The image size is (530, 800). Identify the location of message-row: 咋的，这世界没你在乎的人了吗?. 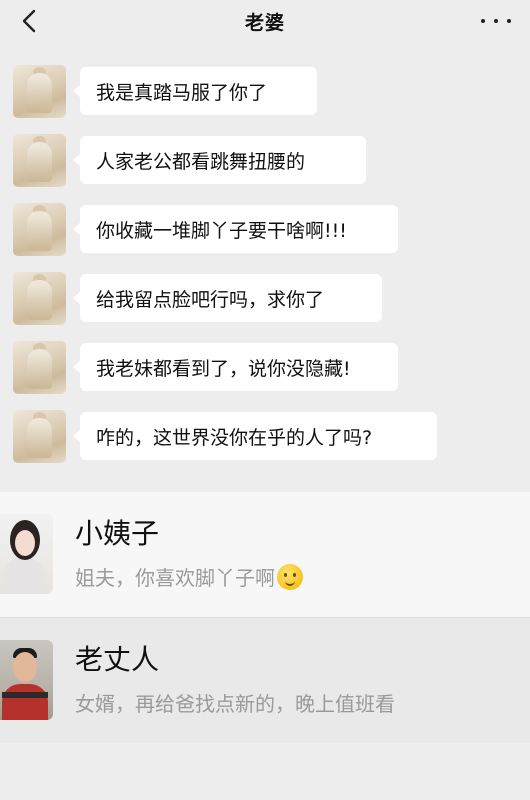
(265, 436).